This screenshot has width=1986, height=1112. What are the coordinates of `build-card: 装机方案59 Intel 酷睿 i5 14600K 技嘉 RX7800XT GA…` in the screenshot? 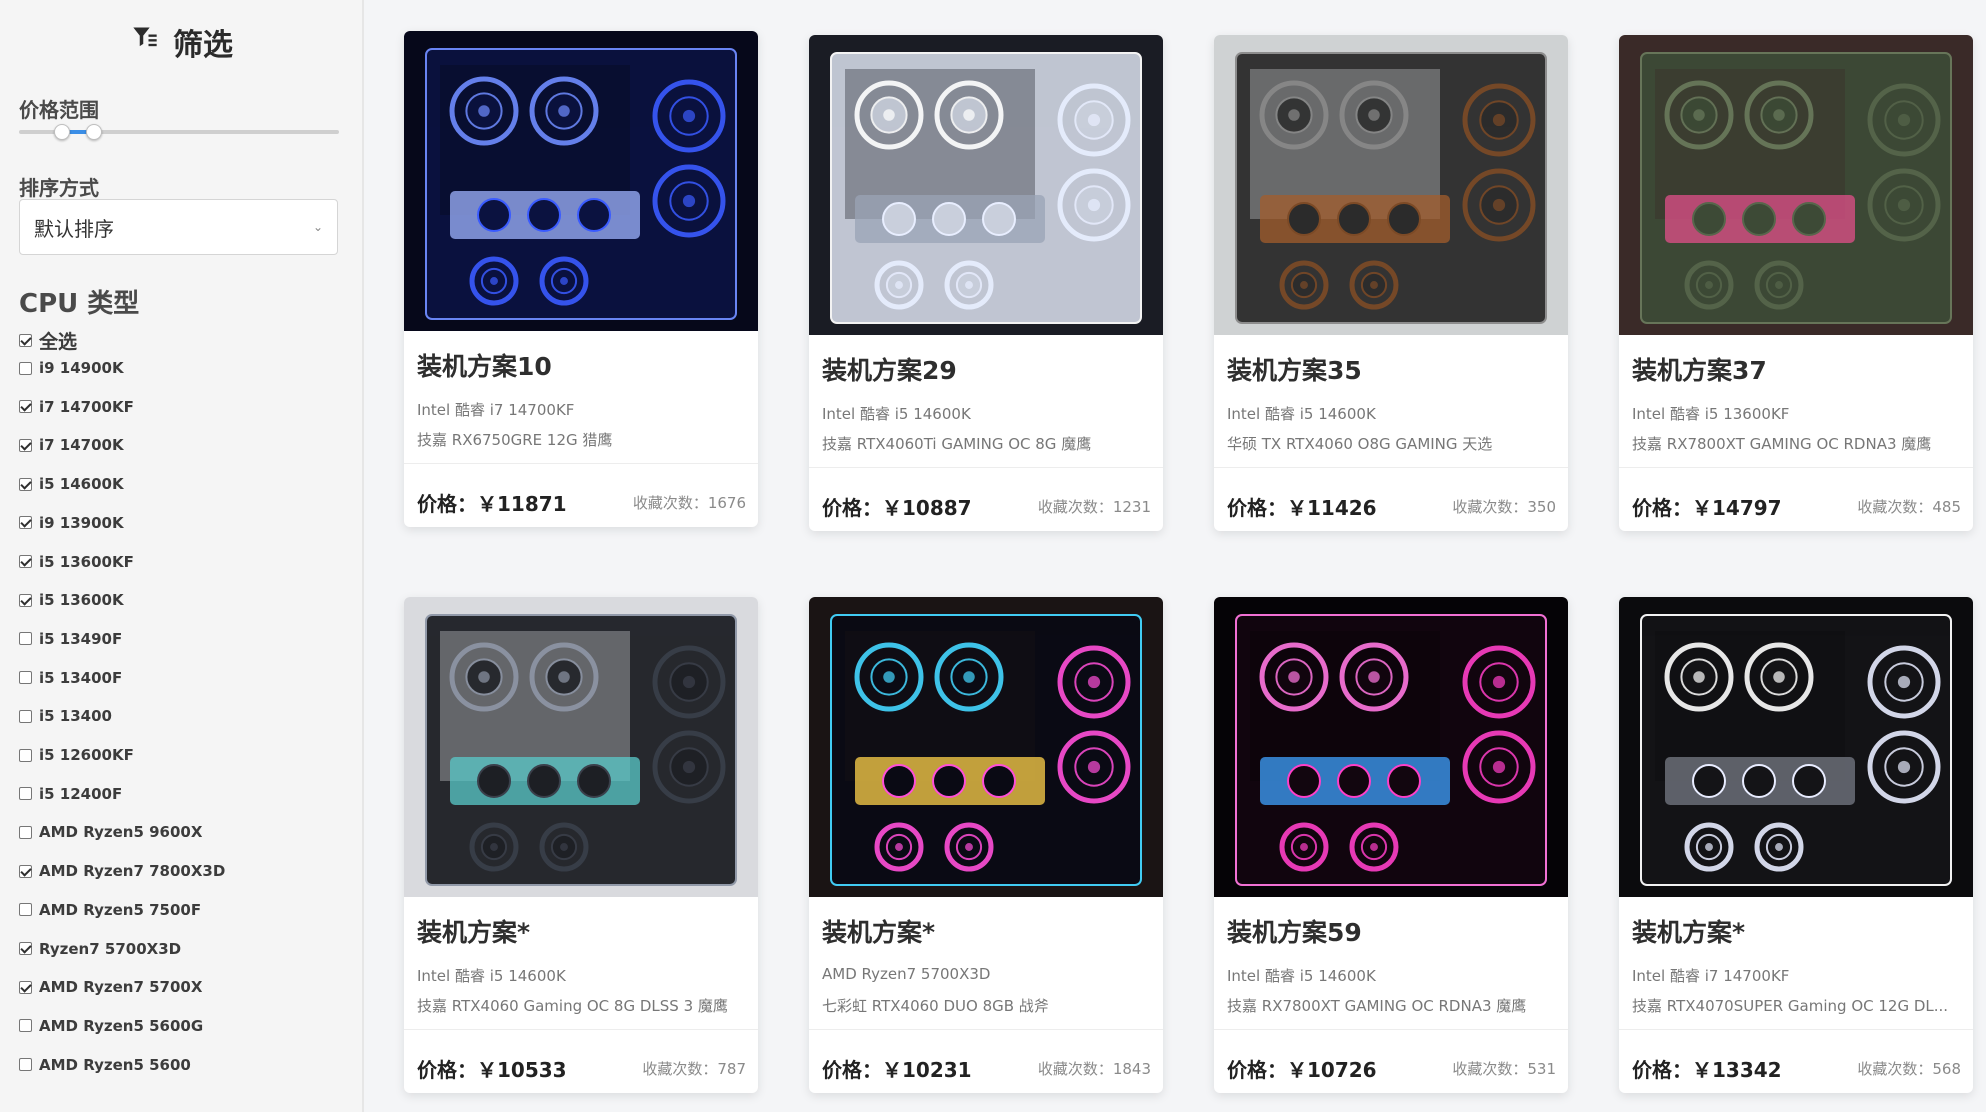 It's located at (1391, 845).